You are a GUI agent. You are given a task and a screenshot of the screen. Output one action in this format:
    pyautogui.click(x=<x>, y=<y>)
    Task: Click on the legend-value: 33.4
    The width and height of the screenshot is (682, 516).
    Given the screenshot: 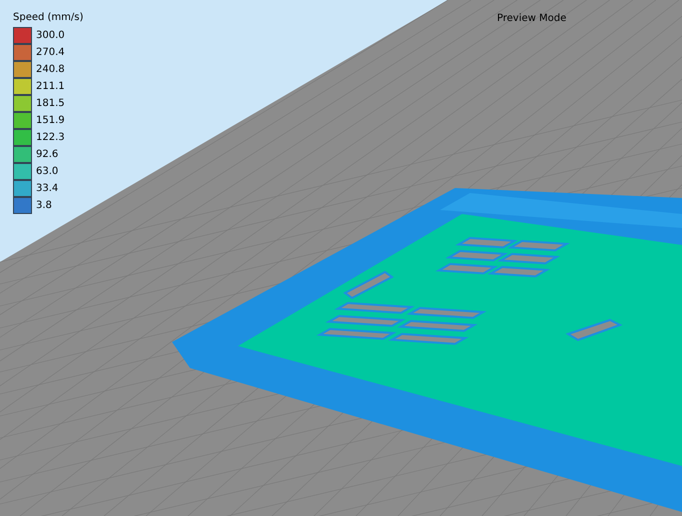 What is the action you would take?
    pyautogui.click(x=47, y=188)
    